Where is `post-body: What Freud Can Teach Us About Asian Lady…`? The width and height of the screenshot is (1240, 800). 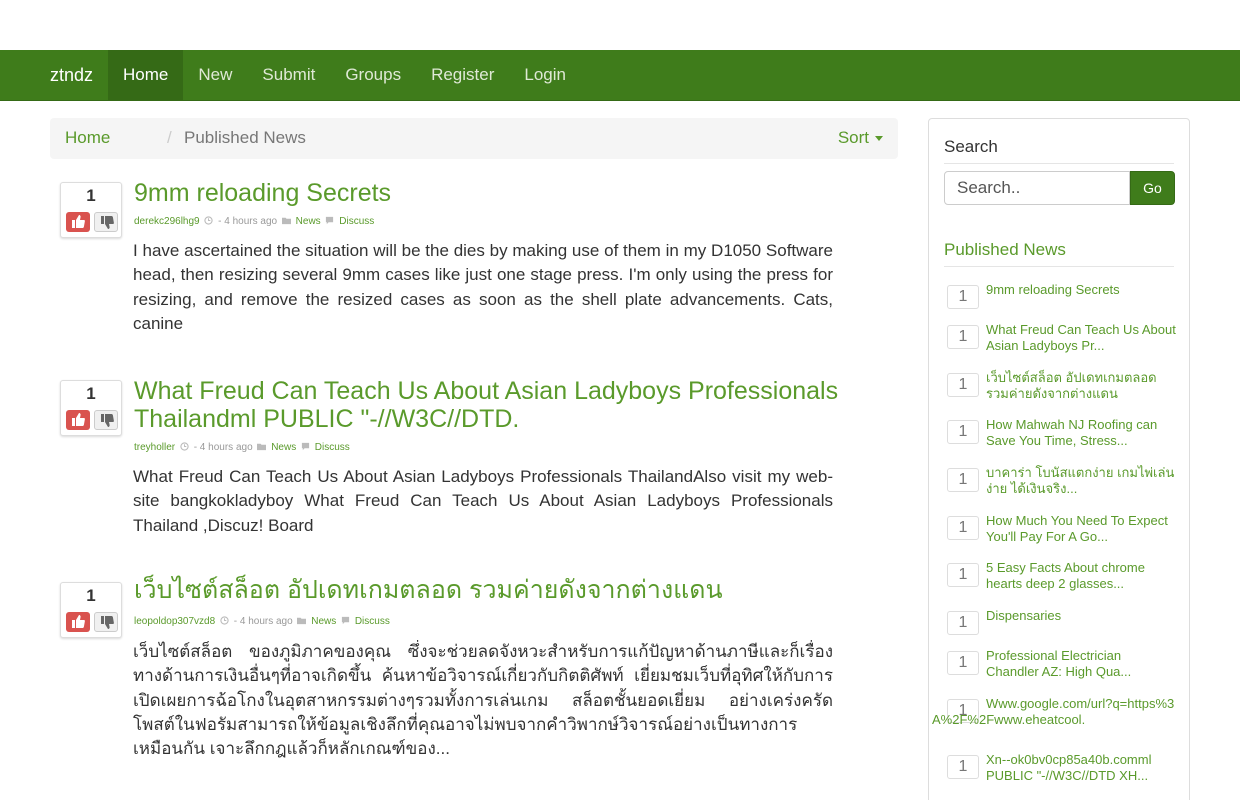
post-body: What Freud Can Teach Us About Asian Lady… is located at coordinates (483, 501).